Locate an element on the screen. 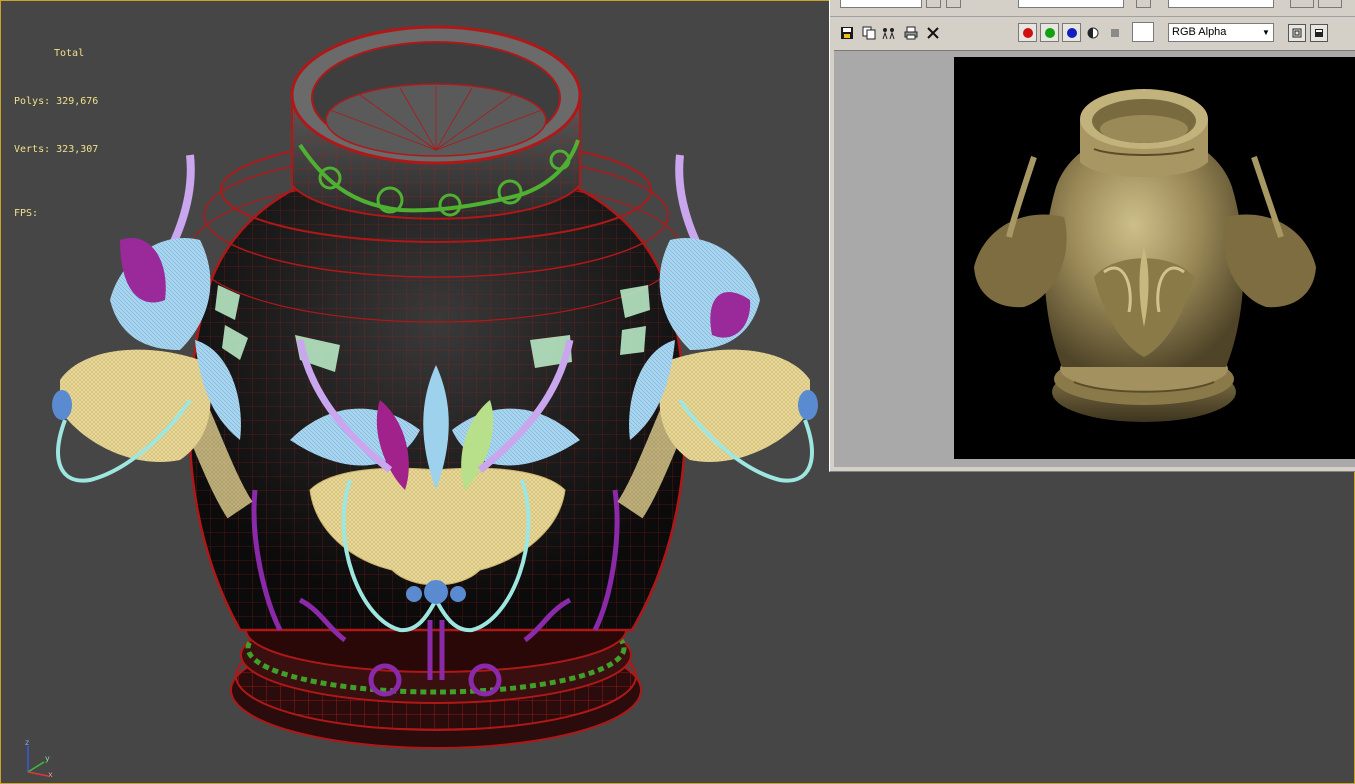 The height and width of the screenshot is (784, 1355). blue-channel-icon is located at coordinates (1071, 32).